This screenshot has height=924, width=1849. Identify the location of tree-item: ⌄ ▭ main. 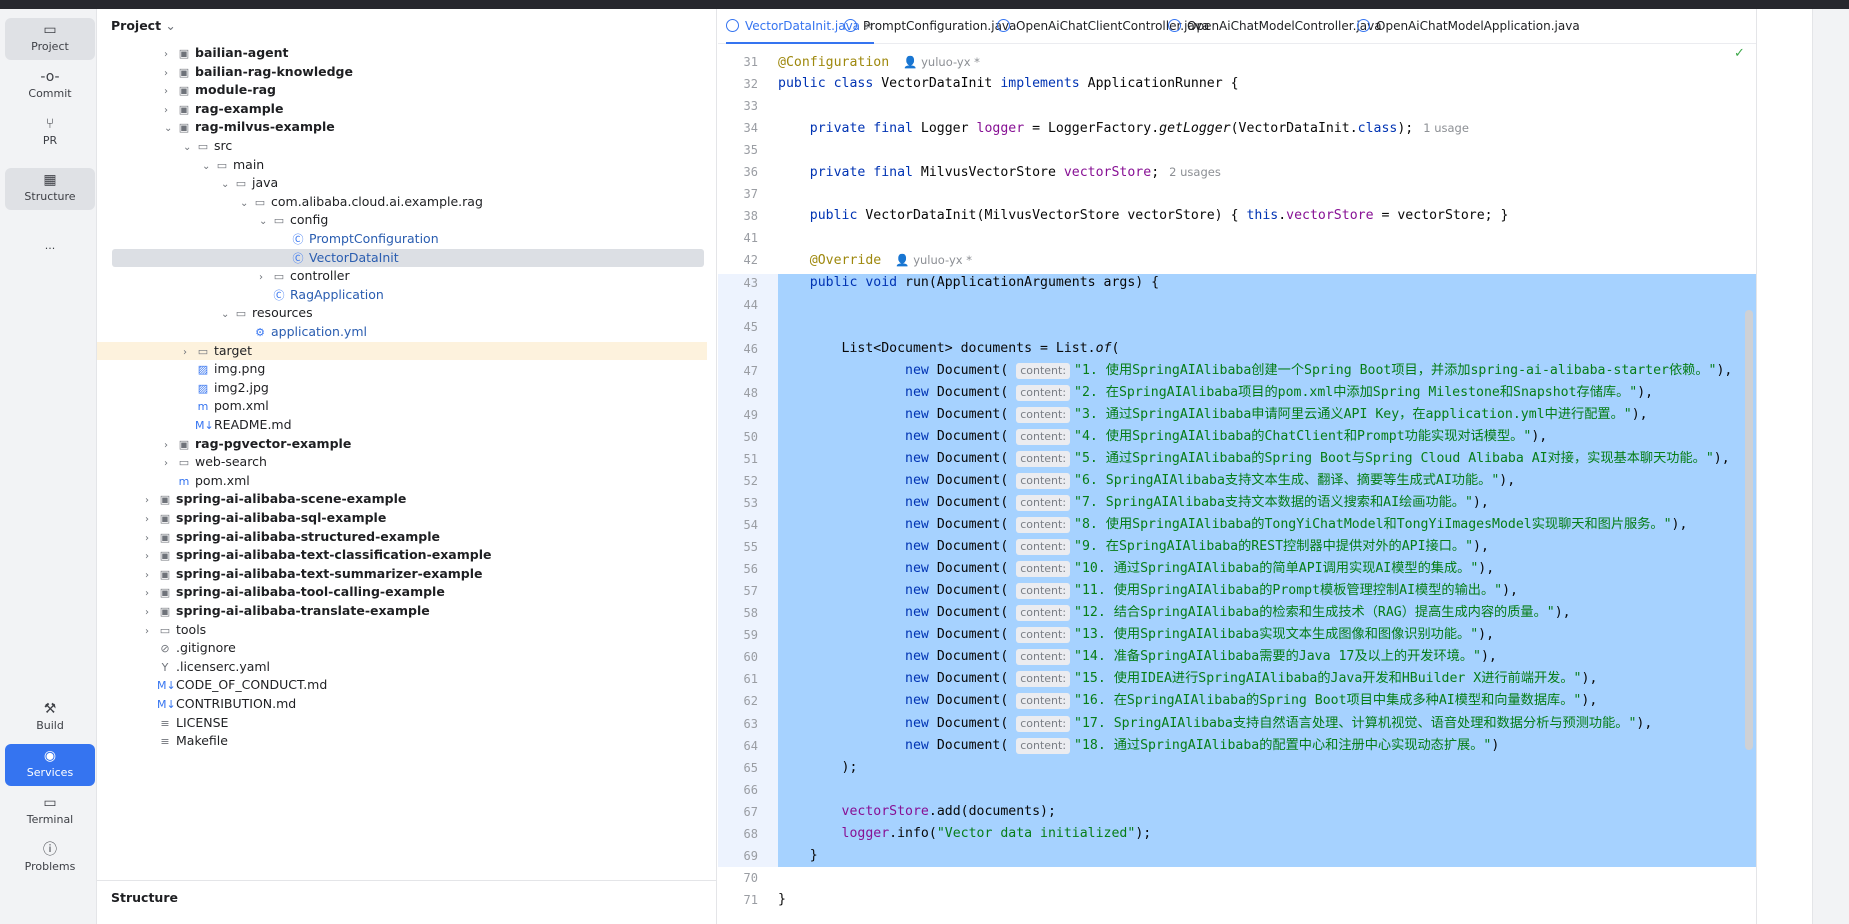
(402, 165).